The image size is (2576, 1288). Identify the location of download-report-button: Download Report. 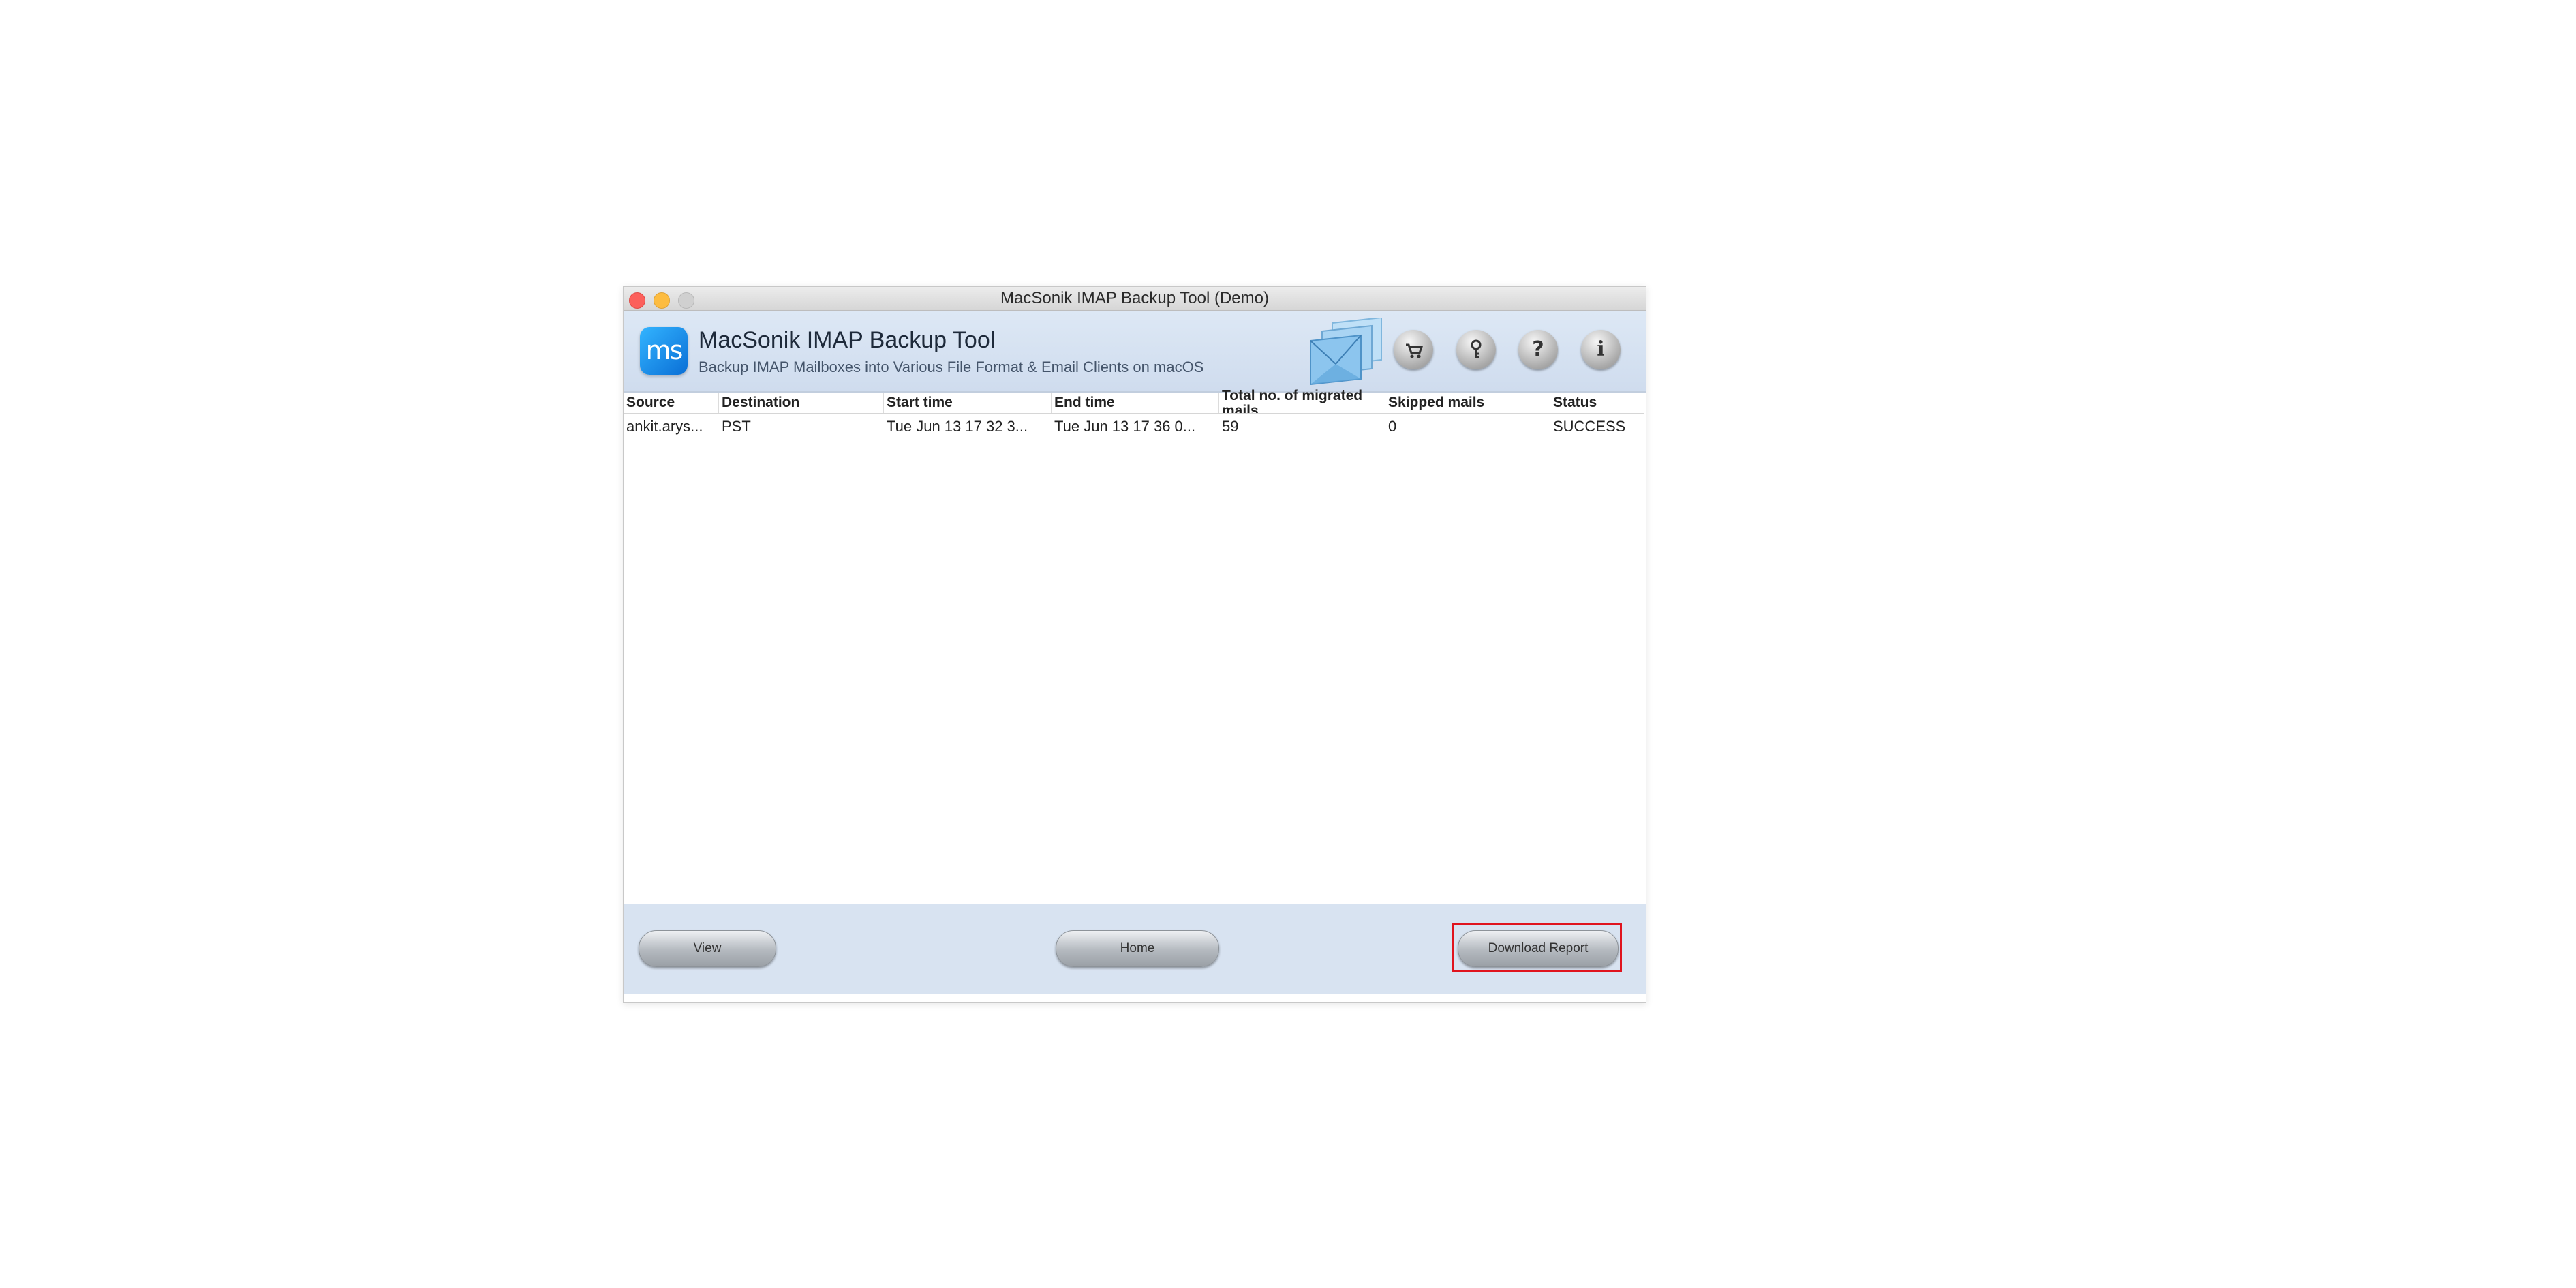
(1538, 948).